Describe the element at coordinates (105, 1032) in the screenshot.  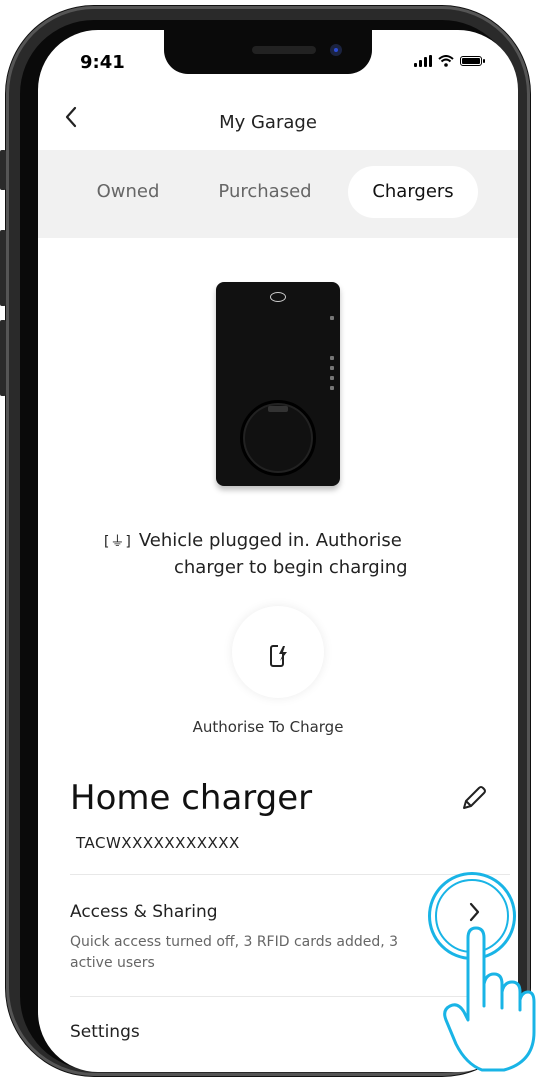
I see `settings-title: Settings` at that location.